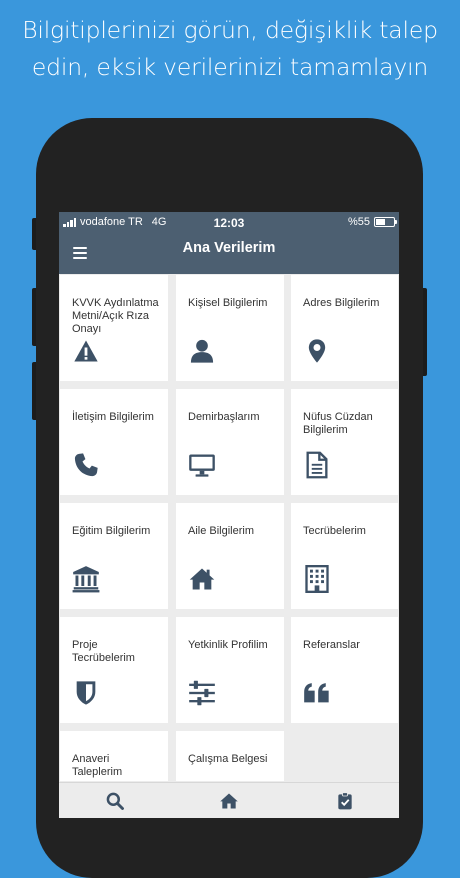 Image resolution: width=460 pixels, height=878 pixels. I want to click on tile-label: Proje Tecrübelerim, so click(103, 651).